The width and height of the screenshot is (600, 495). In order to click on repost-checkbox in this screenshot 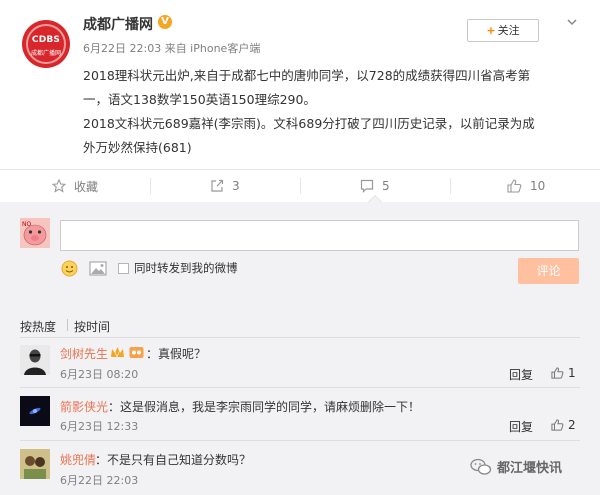, I will do `click(123, 268)`.